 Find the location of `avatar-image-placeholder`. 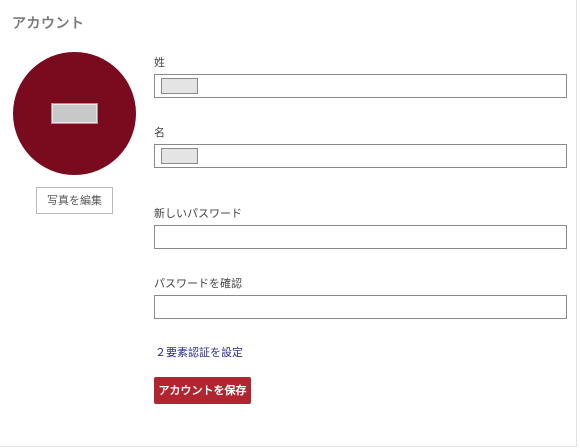

avatar-image-placeholder is located at coordinates (74, 113).